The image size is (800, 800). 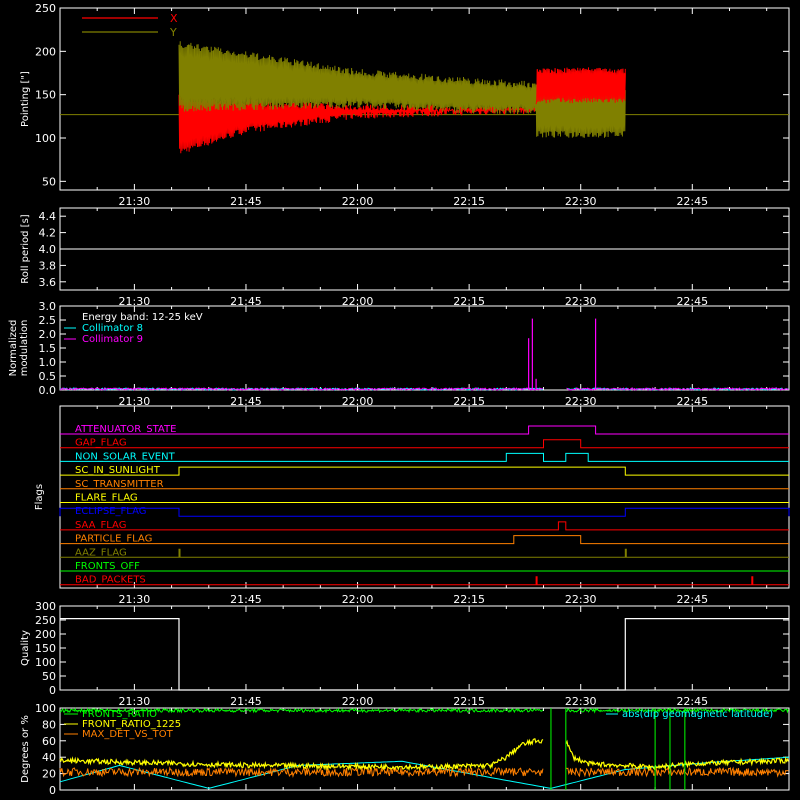 I want to click on flag-label-eclipse-flag: ECLIPSE_FLAG, so click(x=110, y=511).